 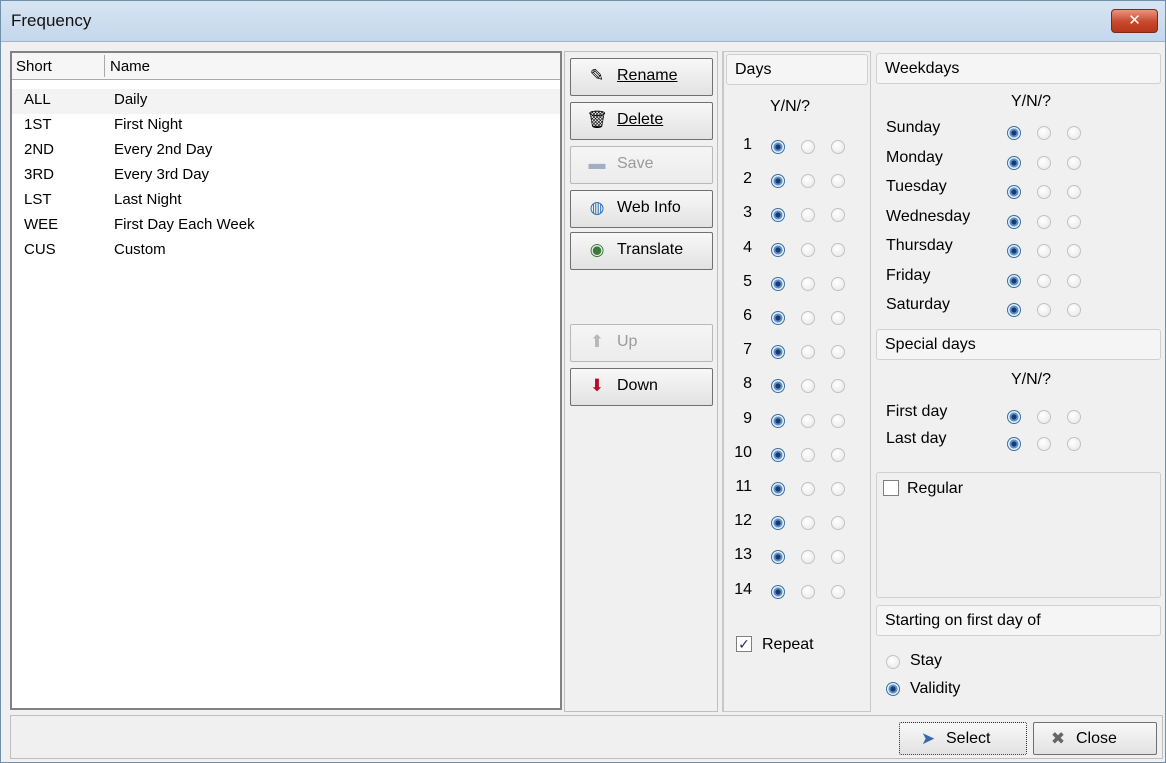 What do you see at coordinates (1134, 21) in the screenshot?
I see `window-close-button: ✕` at bounding box center [1134, 21].